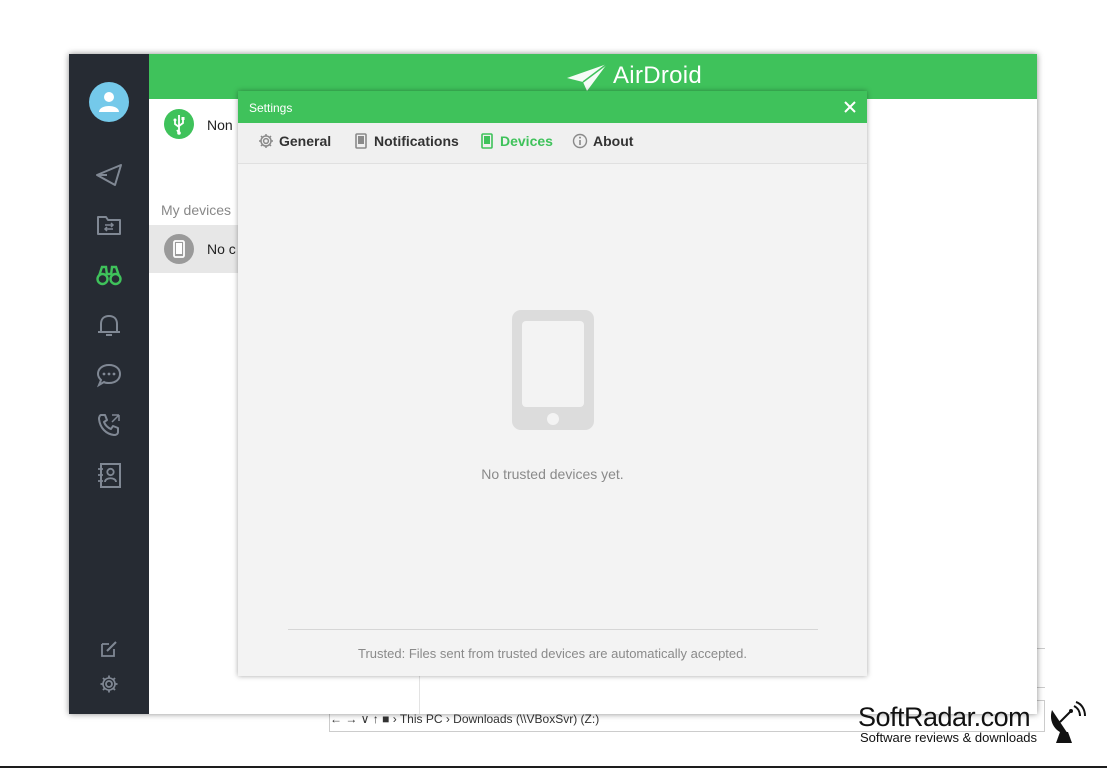  I want to click on tab-general-label: General, so click(305, 141).